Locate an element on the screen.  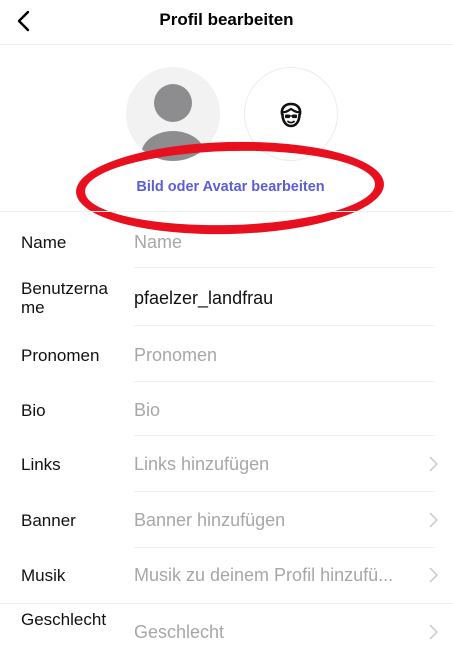
field-row-pronouns: Pronomen Pronomen is located at coordinates (226, 354).